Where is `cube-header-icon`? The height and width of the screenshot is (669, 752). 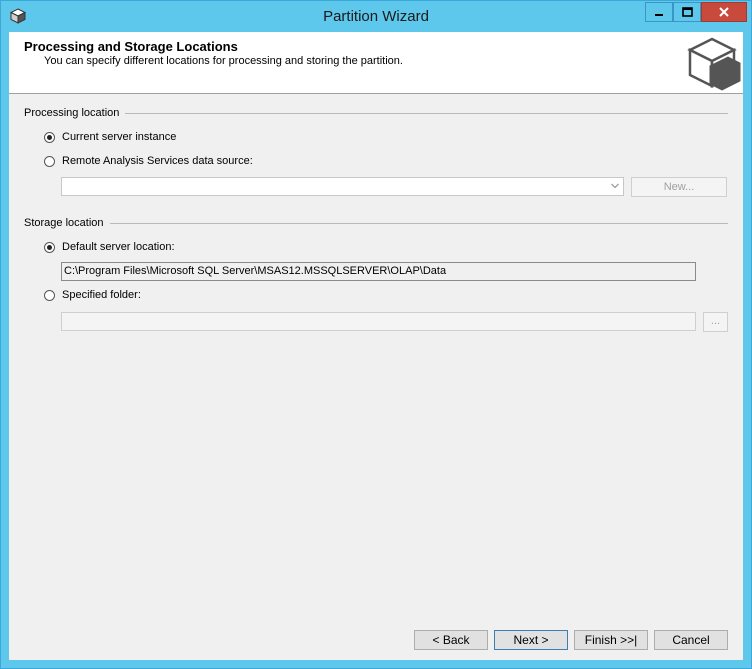
cube-header-icon is located at coordinates (714, 64).